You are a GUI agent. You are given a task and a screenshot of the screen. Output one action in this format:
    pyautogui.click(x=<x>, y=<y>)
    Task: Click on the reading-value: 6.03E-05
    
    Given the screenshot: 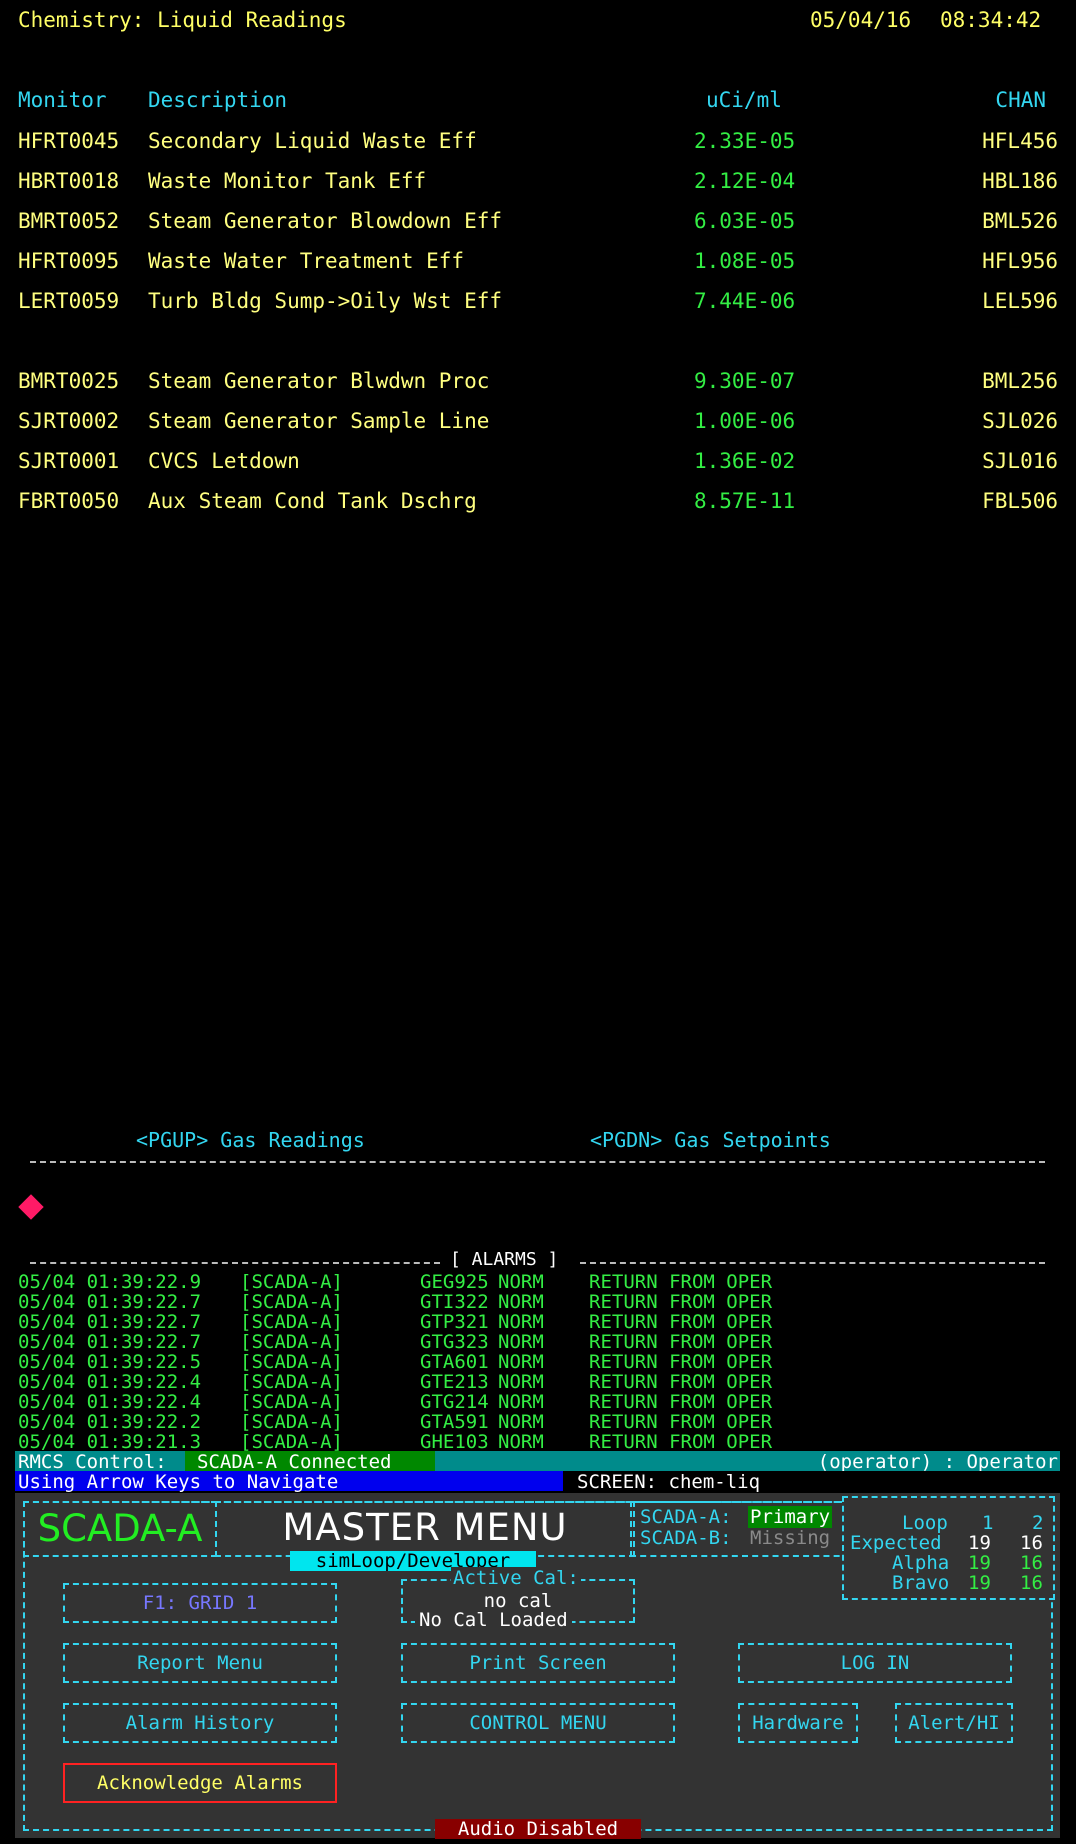 What is the action you would take?
    pyautogui.click(x=745, y=221)
    